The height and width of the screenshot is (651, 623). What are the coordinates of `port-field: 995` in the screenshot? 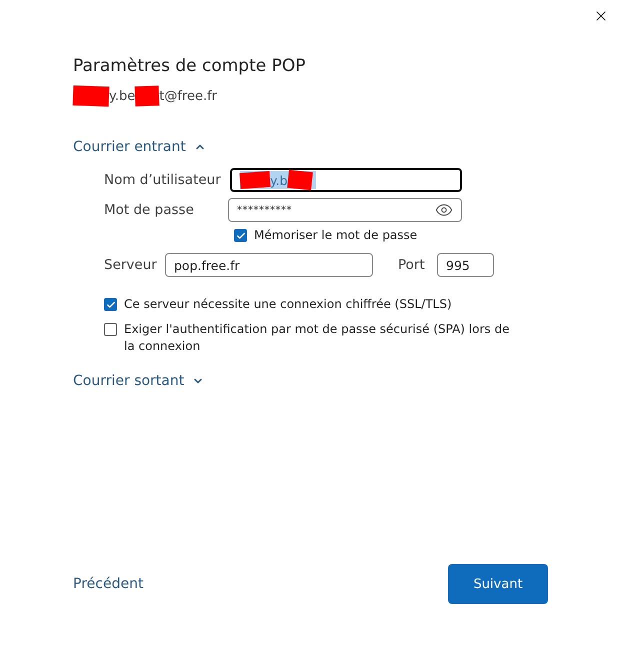 It's located at (465, 265).